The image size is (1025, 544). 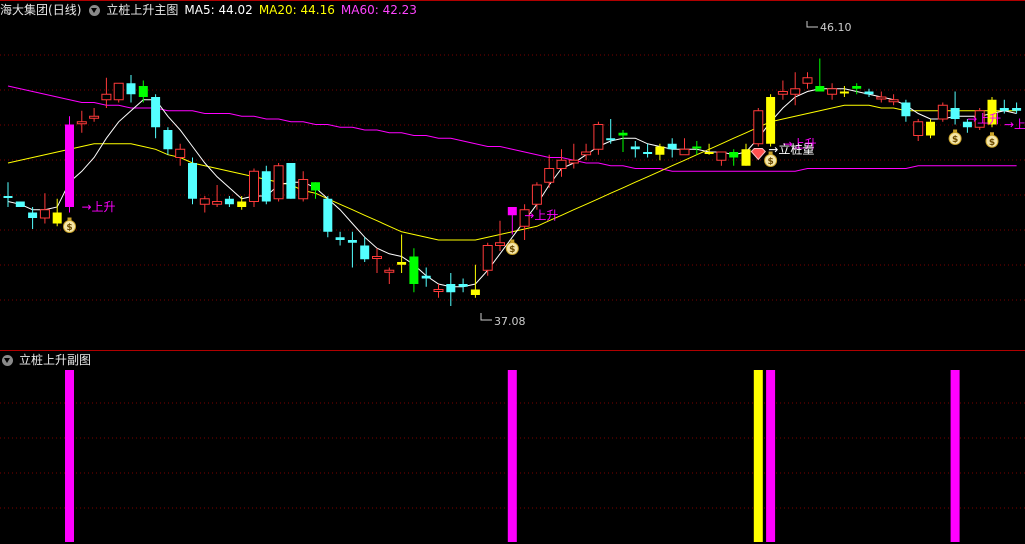 I want to click on money-bag-icon: $, so click(x=69, y=225).